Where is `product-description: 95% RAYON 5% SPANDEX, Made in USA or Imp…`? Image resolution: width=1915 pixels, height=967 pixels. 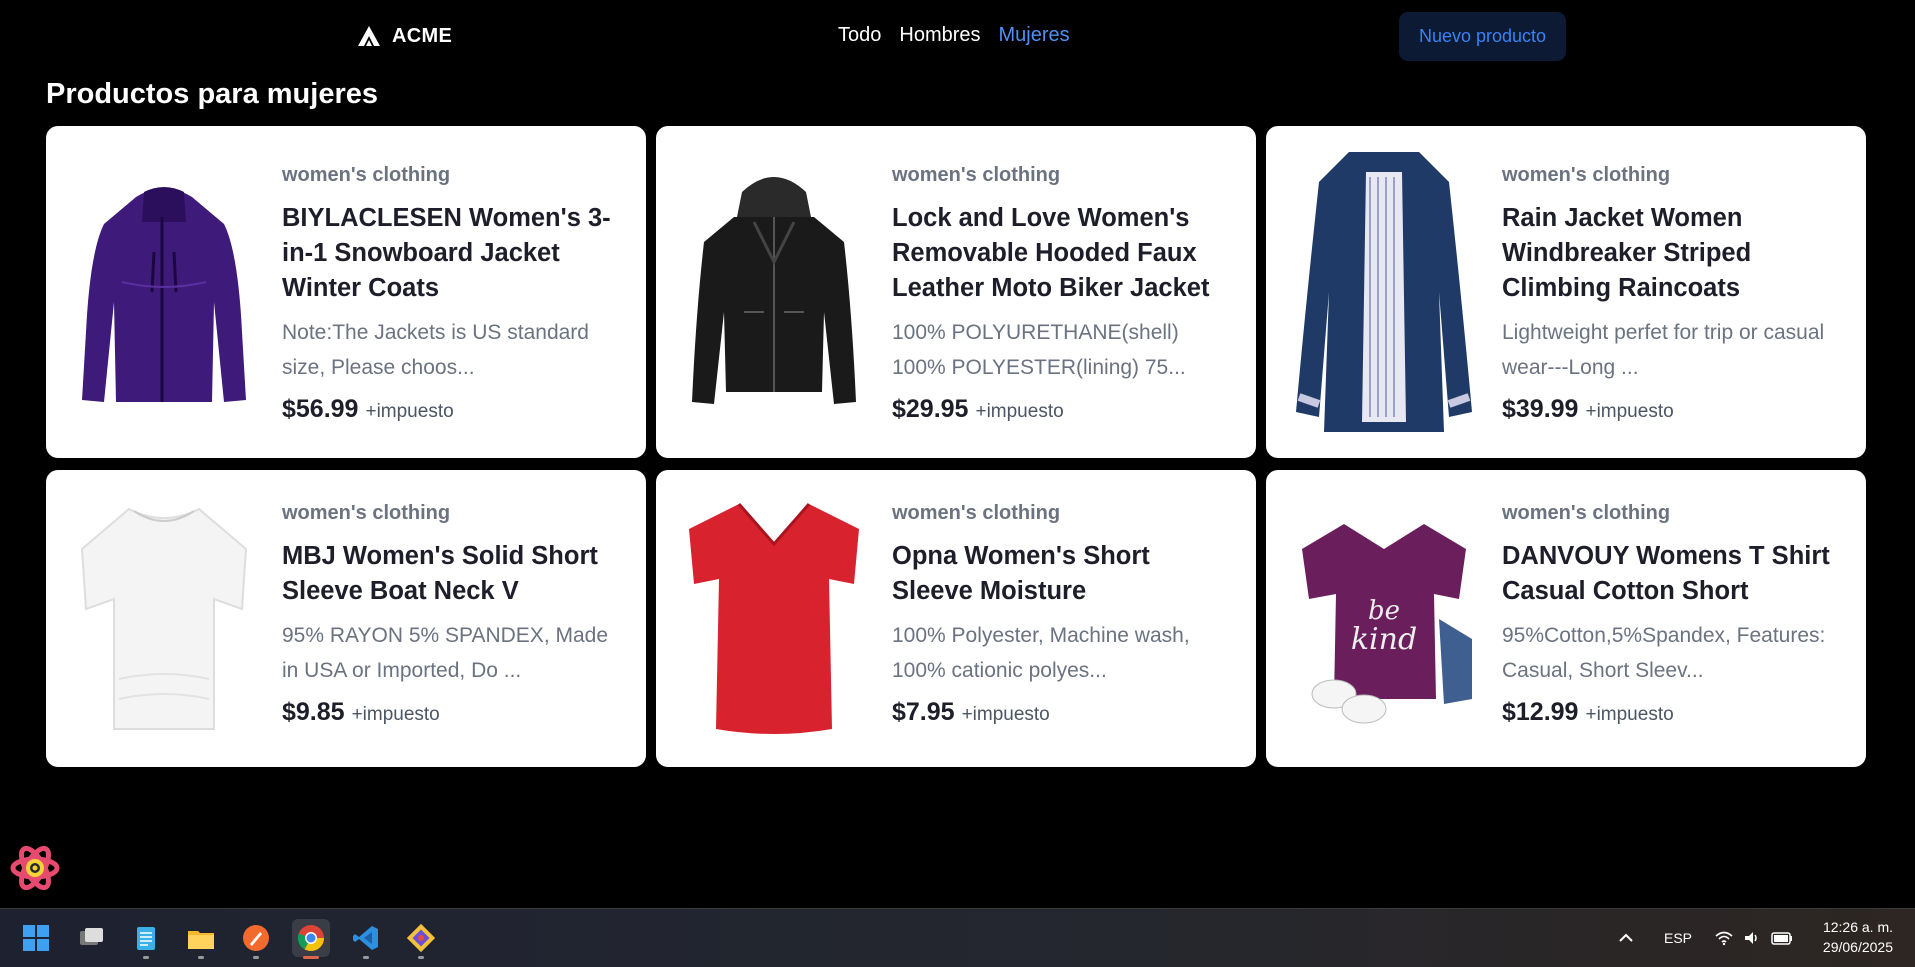
product-description: 95% RAYON 5% SPANDEX, Made in USA or Imp… is located at coordinates (445, 653).